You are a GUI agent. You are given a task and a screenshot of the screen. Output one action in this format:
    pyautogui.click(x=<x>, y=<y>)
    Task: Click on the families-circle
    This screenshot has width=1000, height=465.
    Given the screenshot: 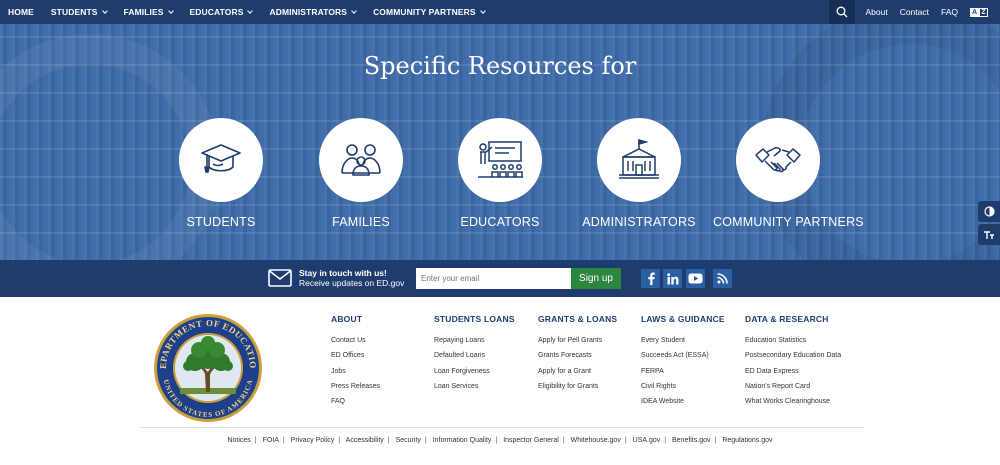 What is the action you would take?
    pyautogui.click(x=361, y=160)
    